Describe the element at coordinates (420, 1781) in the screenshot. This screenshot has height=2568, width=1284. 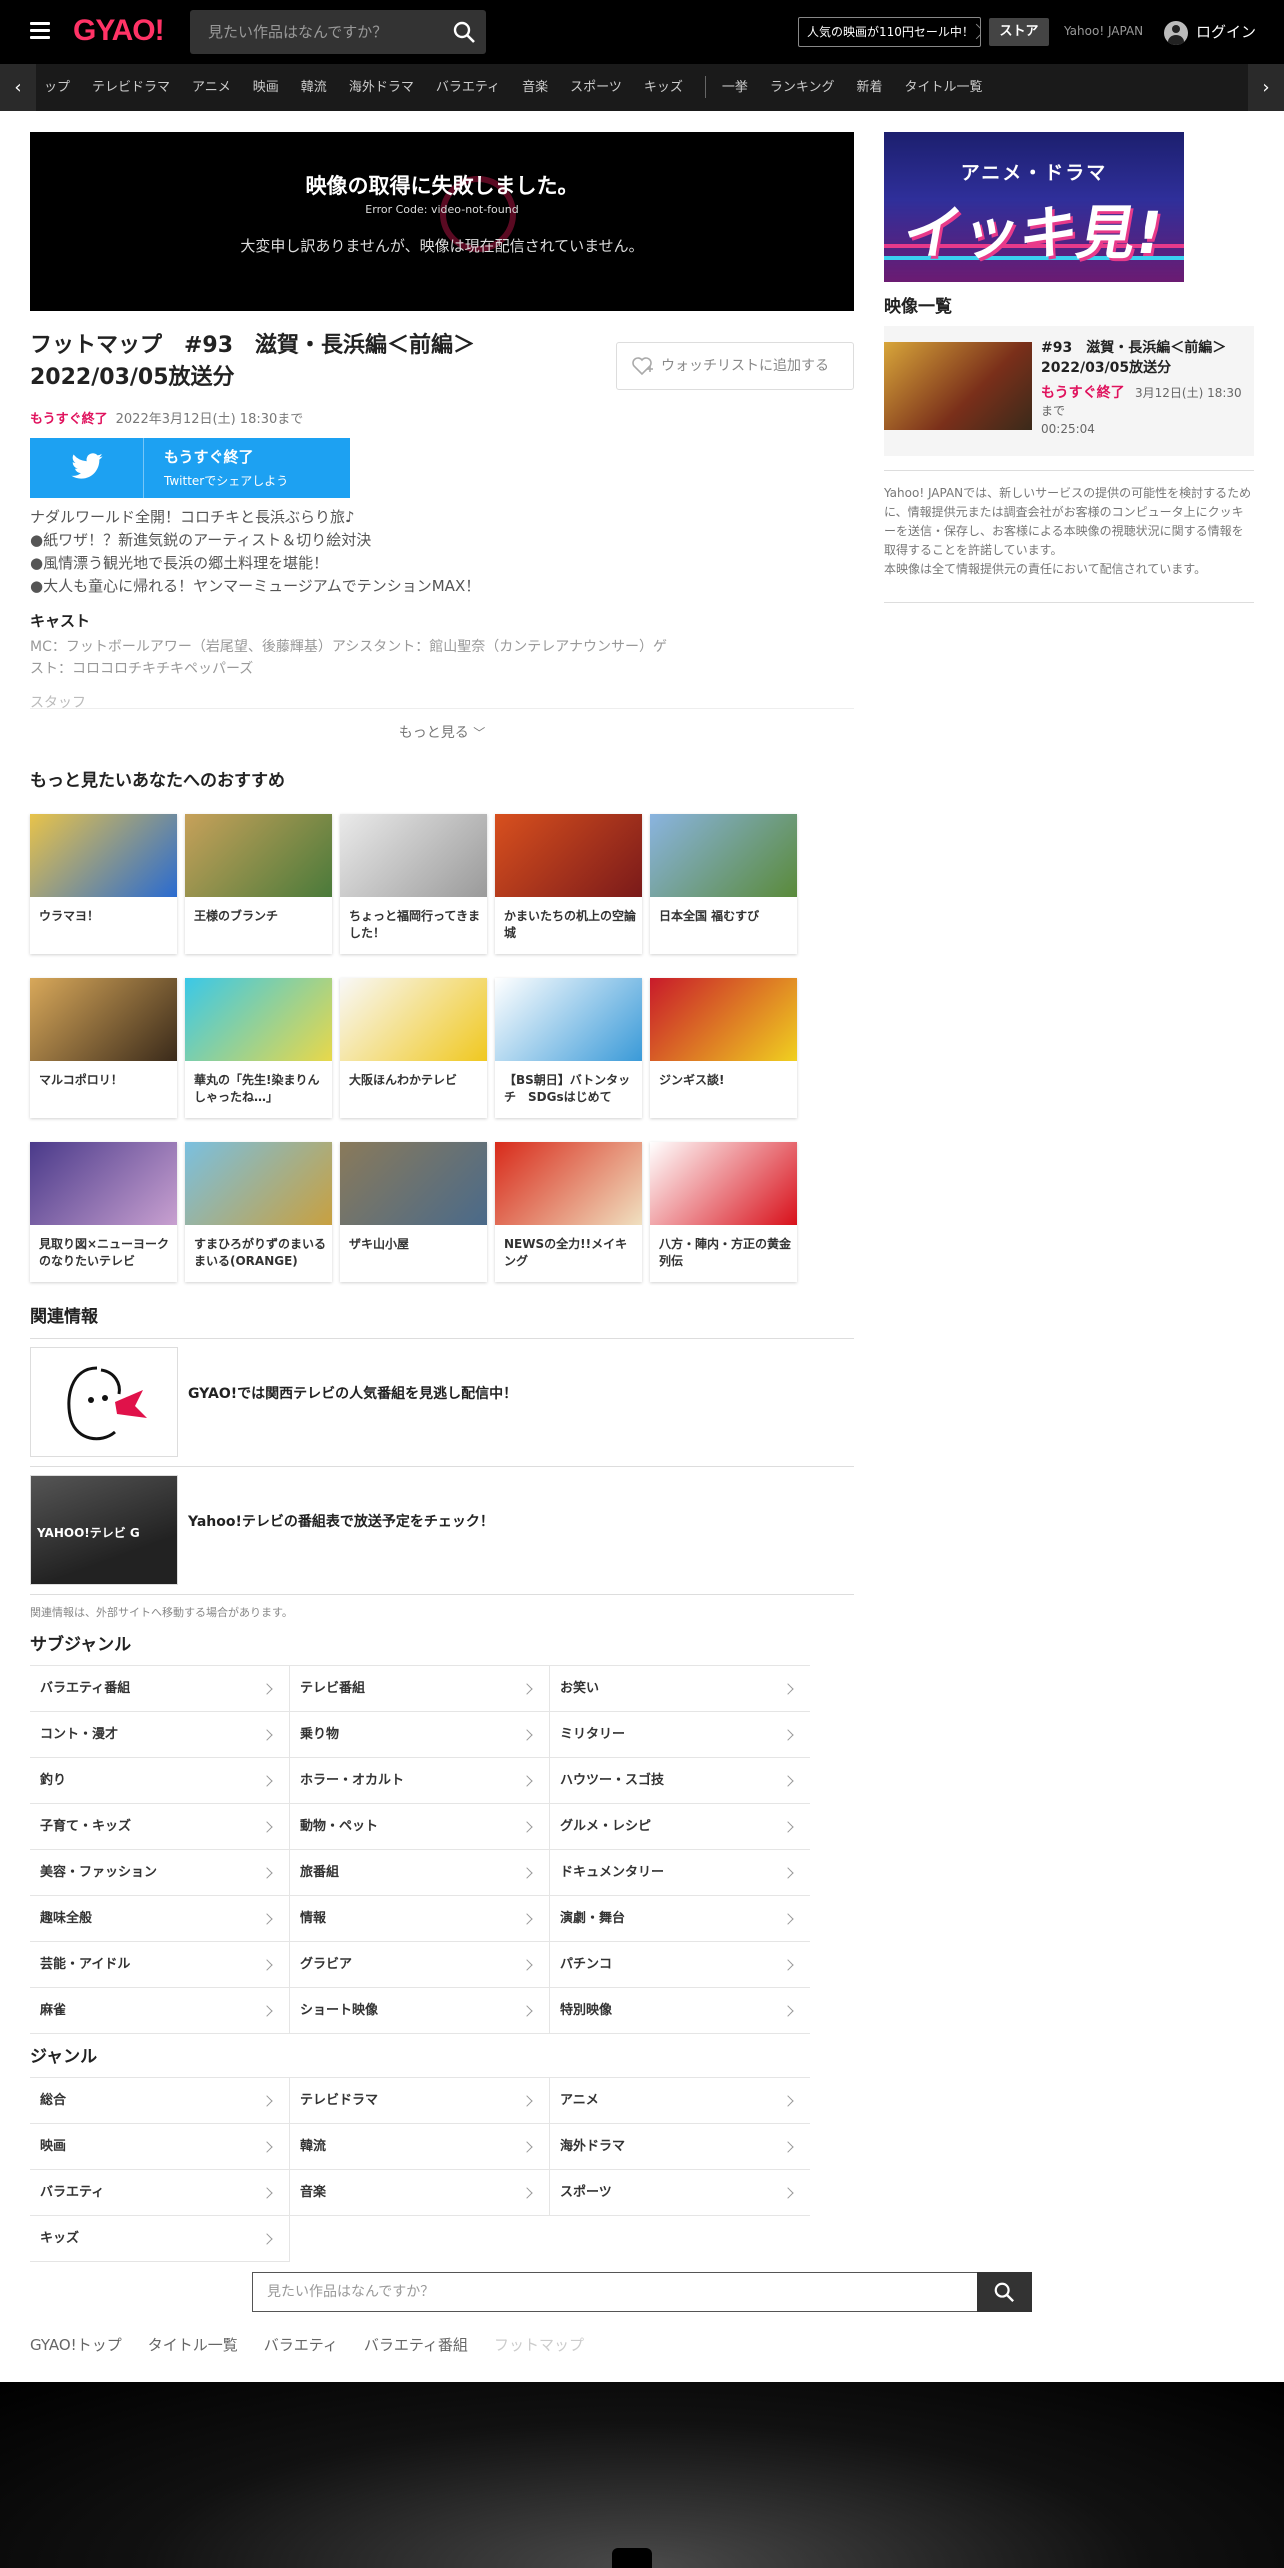
I see `genre-link: ホラー・オカルト` at that location.